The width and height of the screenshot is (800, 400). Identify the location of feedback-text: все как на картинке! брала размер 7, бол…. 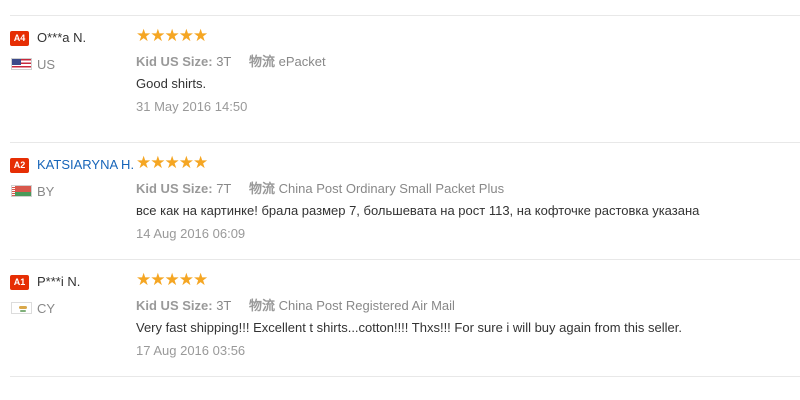
(418, 210).